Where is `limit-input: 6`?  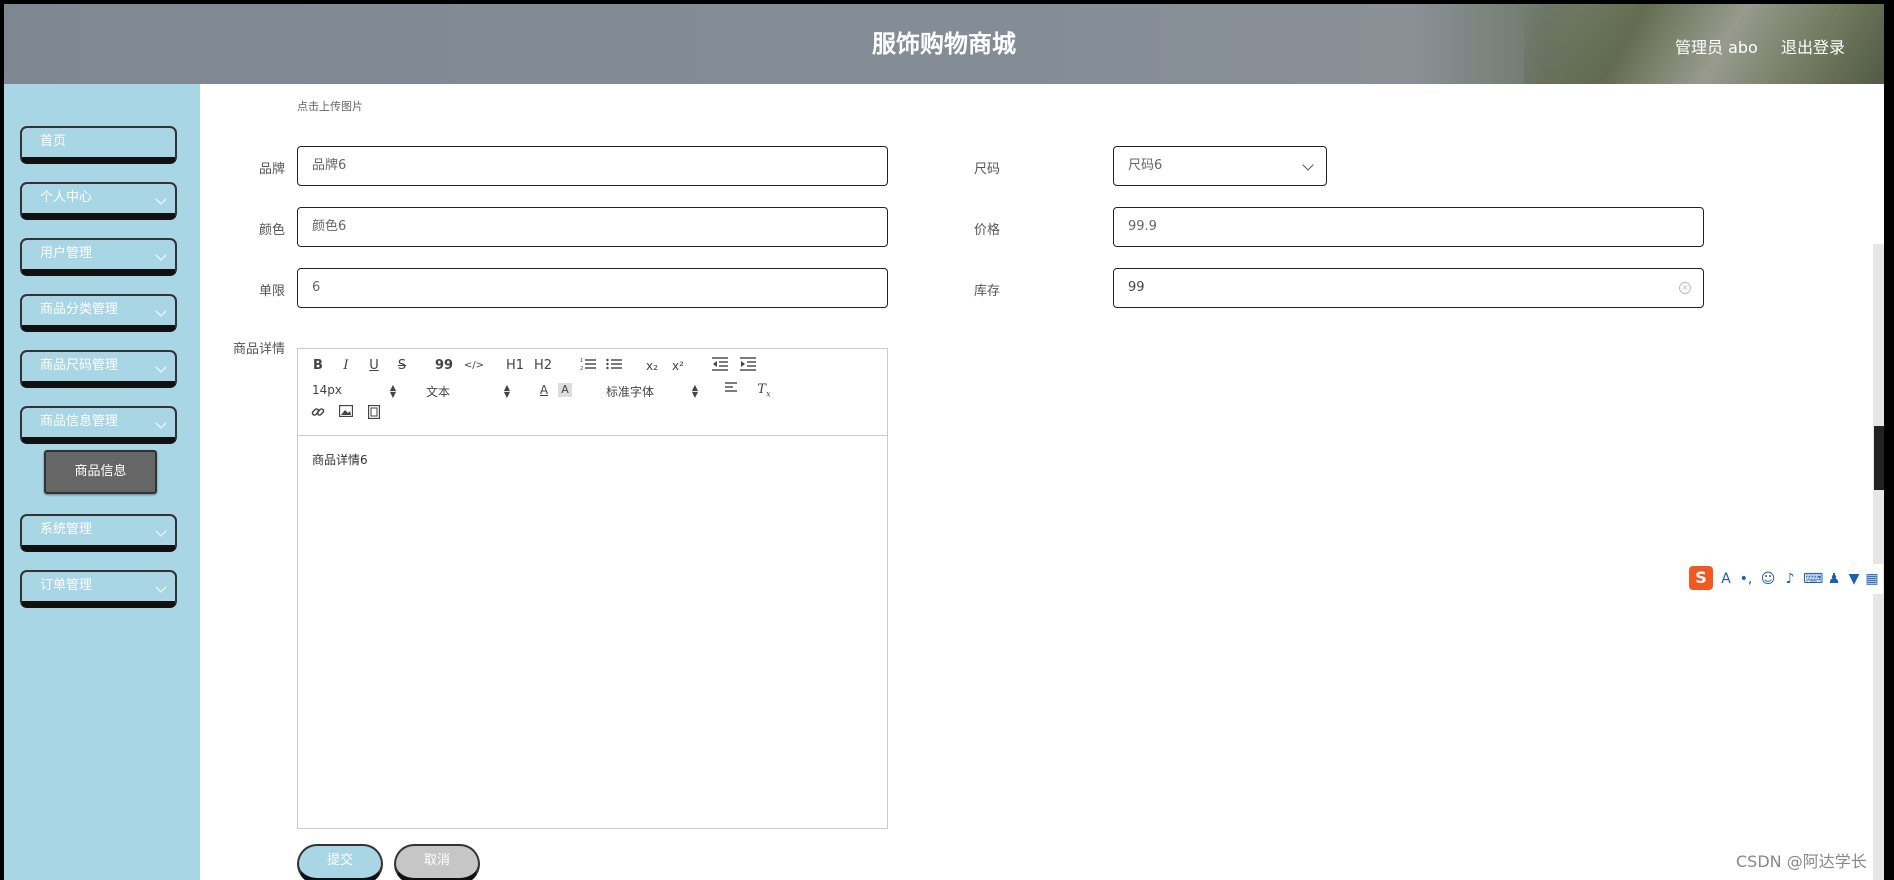 limit-input: 6 is located at coordinates (592, 288).